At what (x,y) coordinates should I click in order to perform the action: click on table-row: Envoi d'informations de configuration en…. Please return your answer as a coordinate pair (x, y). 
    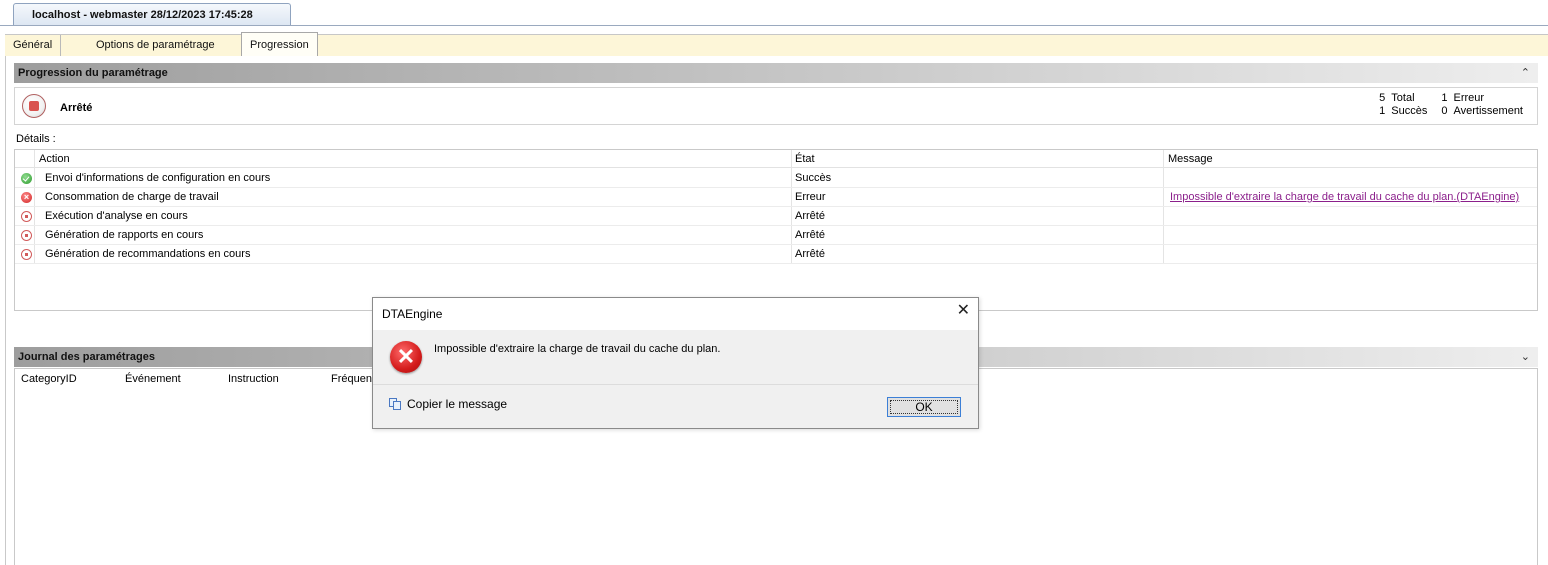
    Looking at the image, I should click on (776, 178).